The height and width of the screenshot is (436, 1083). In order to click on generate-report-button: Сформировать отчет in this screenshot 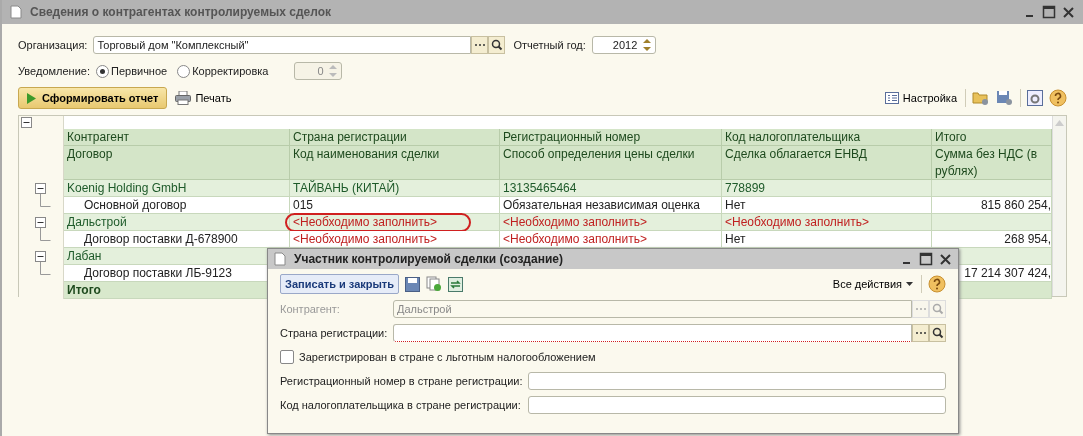, I will do `click(93, 98)`.